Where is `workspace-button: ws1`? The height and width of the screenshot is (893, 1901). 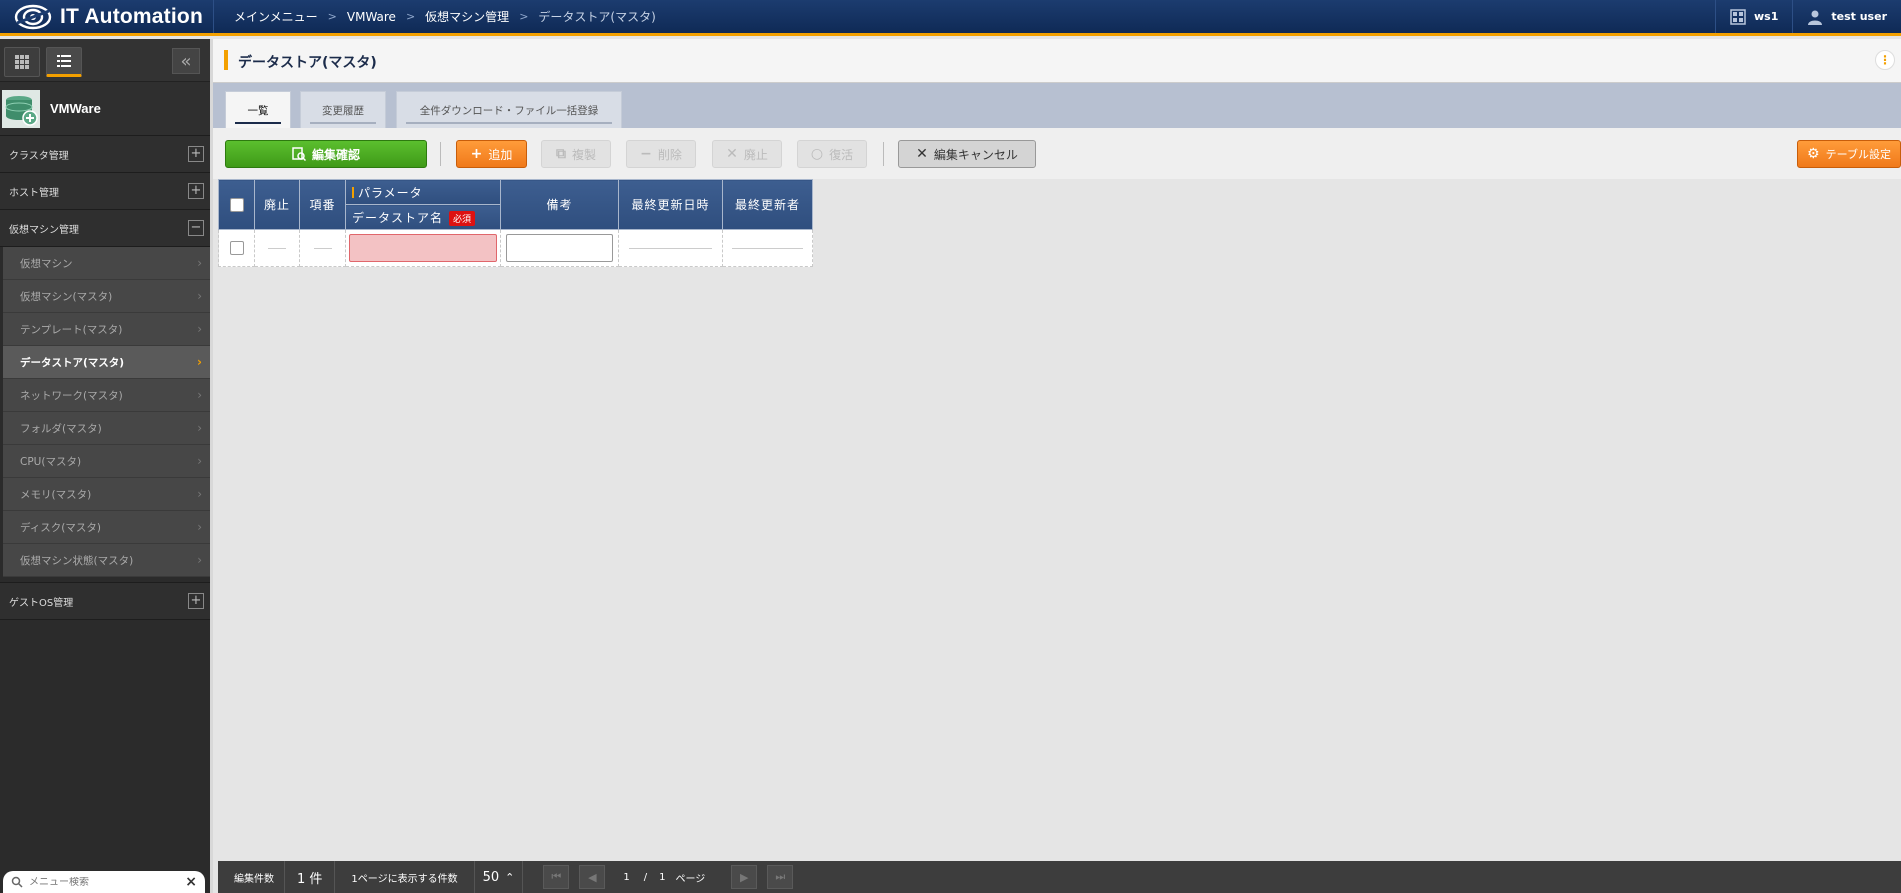
workspace-button: ws1 is located at coordinates (1753, 16).